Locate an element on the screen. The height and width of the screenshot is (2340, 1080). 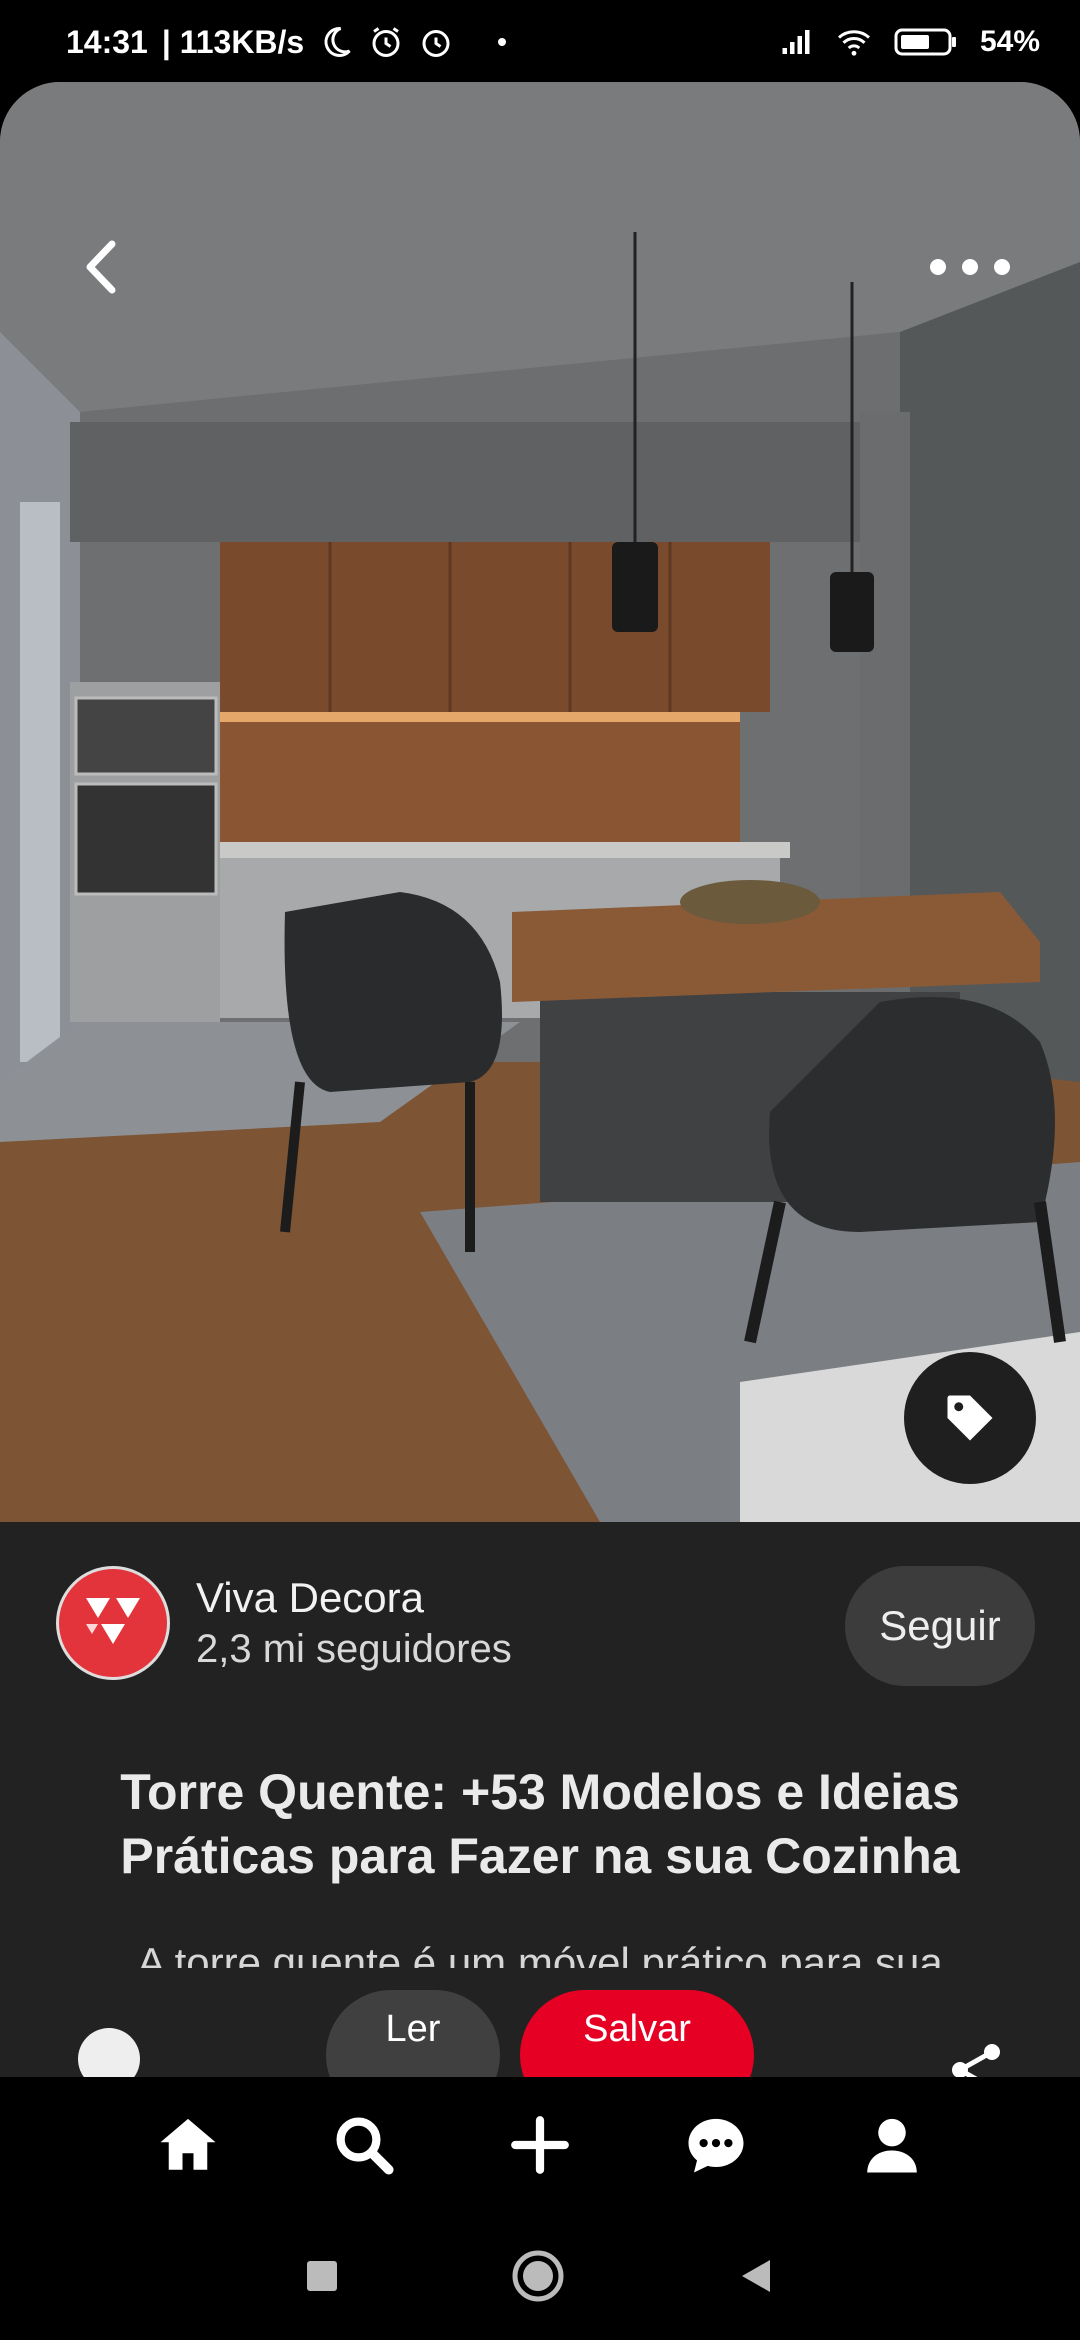
nav-create is located at coordinates (540, 2145).